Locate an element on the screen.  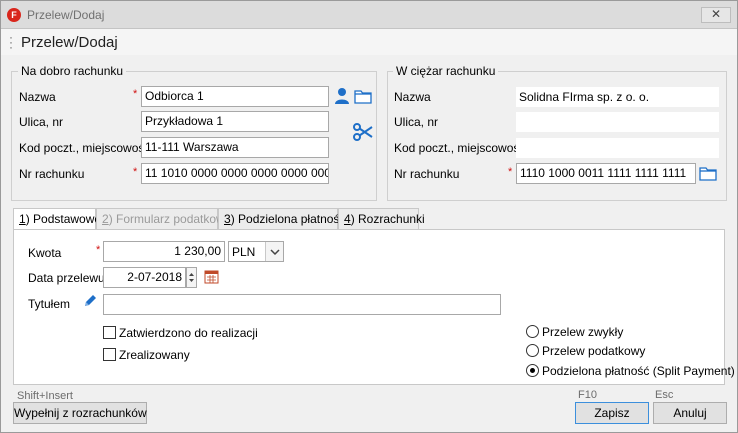
drag-grip-icon: · · · is located at coordinates (11, 42).